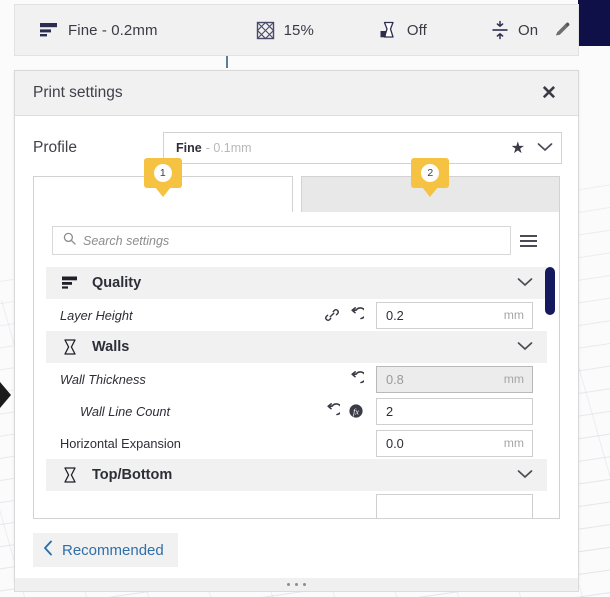 Image resolution: width=610 pixels, height=597 pixels. I want to click on search-icon, so click(69, 241).